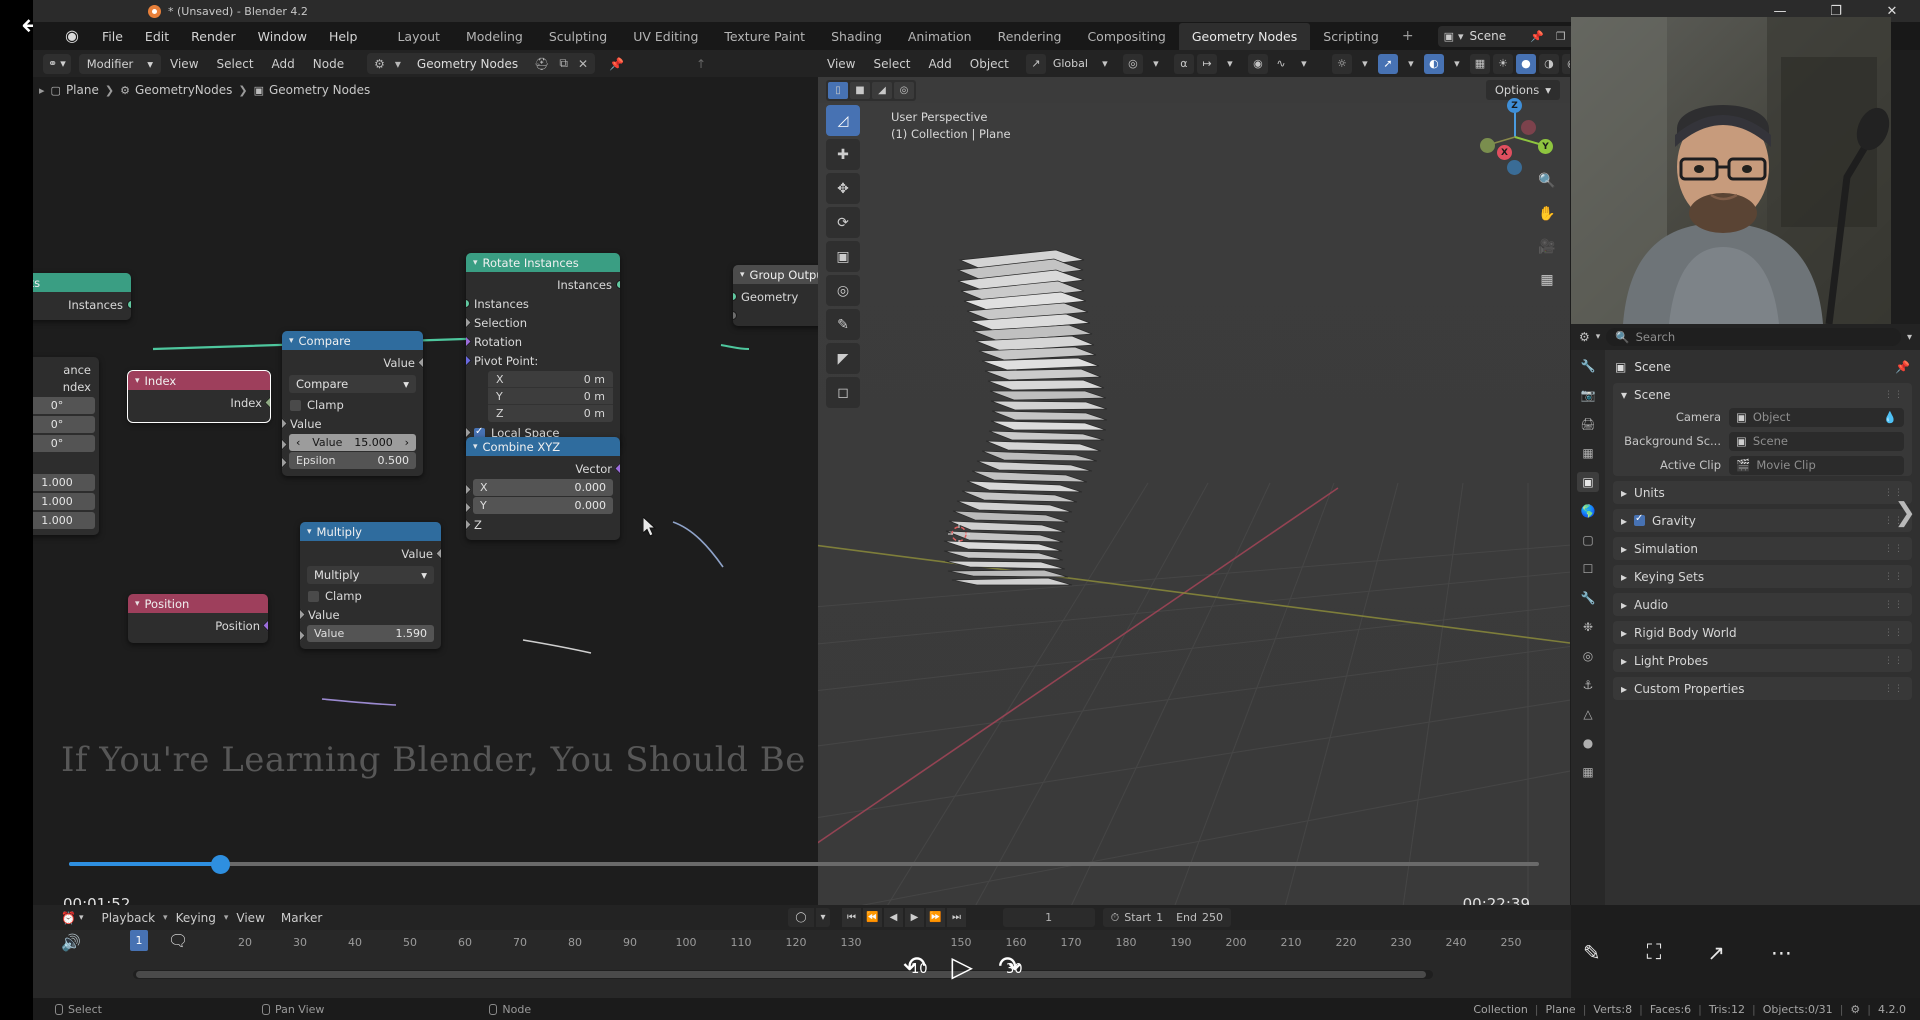  Describe the element at coordinates (550, 413) in the screenshot. I see `pivot-z-row: Z 0 m` at that location.